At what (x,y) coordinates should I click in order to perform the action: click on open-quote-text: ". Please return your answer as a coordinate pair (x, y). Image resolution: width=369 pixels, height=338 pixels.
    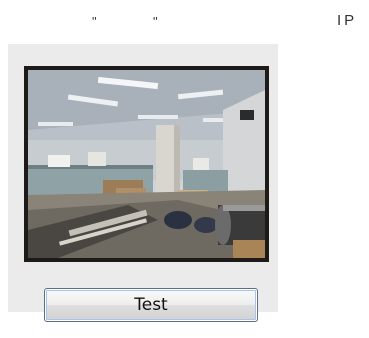
    Looking at the image, I should click on (95, 21).